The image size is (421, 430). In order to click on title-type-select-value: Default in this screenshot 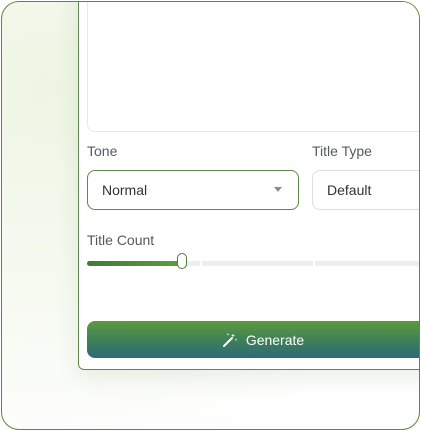, I will do `click(349, 190)`.